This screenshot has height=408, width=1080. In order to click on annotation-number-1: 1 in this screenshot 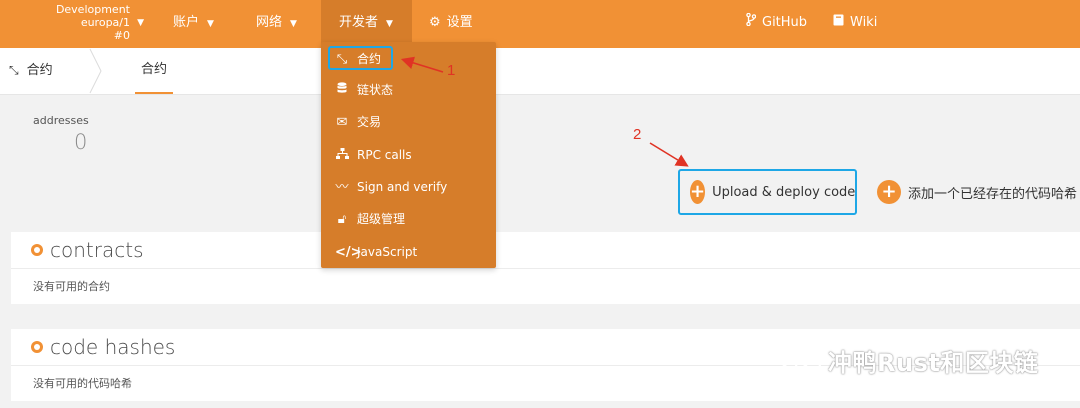, I will do `click(451, 70)`.